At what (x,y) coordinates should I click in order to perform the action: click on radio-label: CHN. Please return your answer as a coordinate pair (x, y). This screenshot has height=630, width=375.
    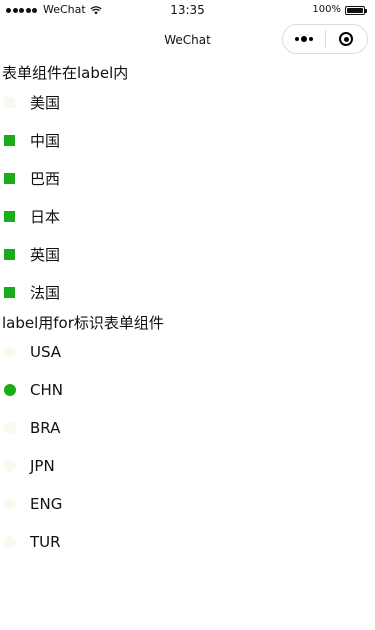
    Looking at the image, I should click on (46, 390).